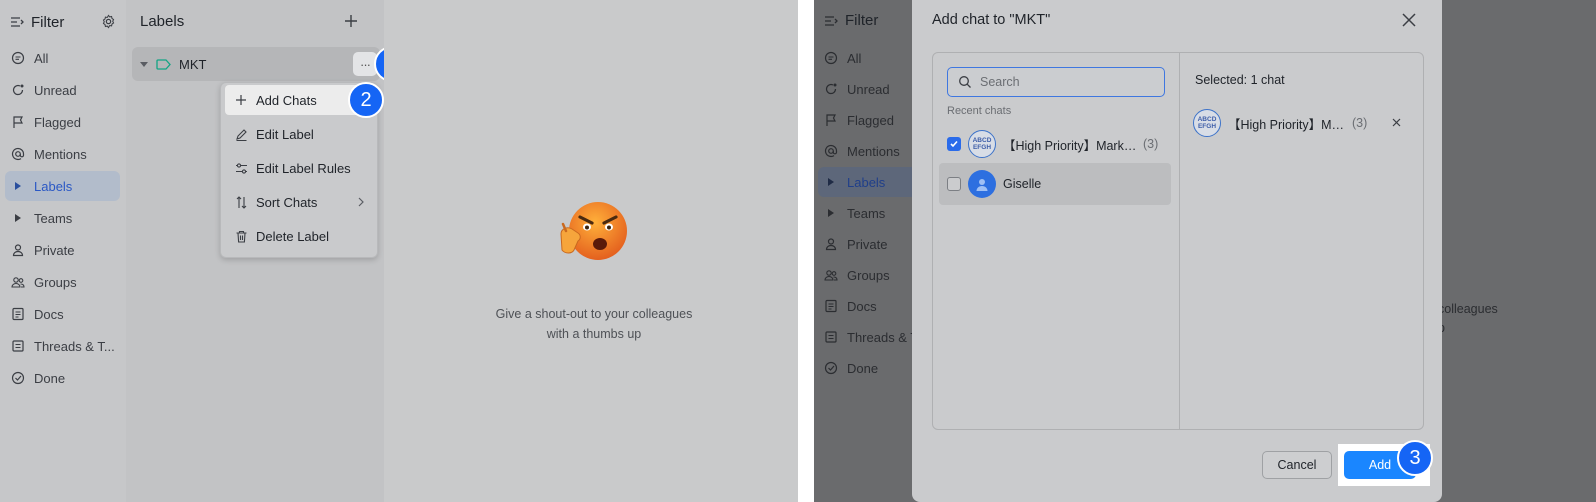 Image resolution: width=1596 pixels, height=502 pixels. What do you see at coordinates (285, 134) in the screenshot?
I see `menu-item-label: Edit Label` at bounding box center [285, 134].